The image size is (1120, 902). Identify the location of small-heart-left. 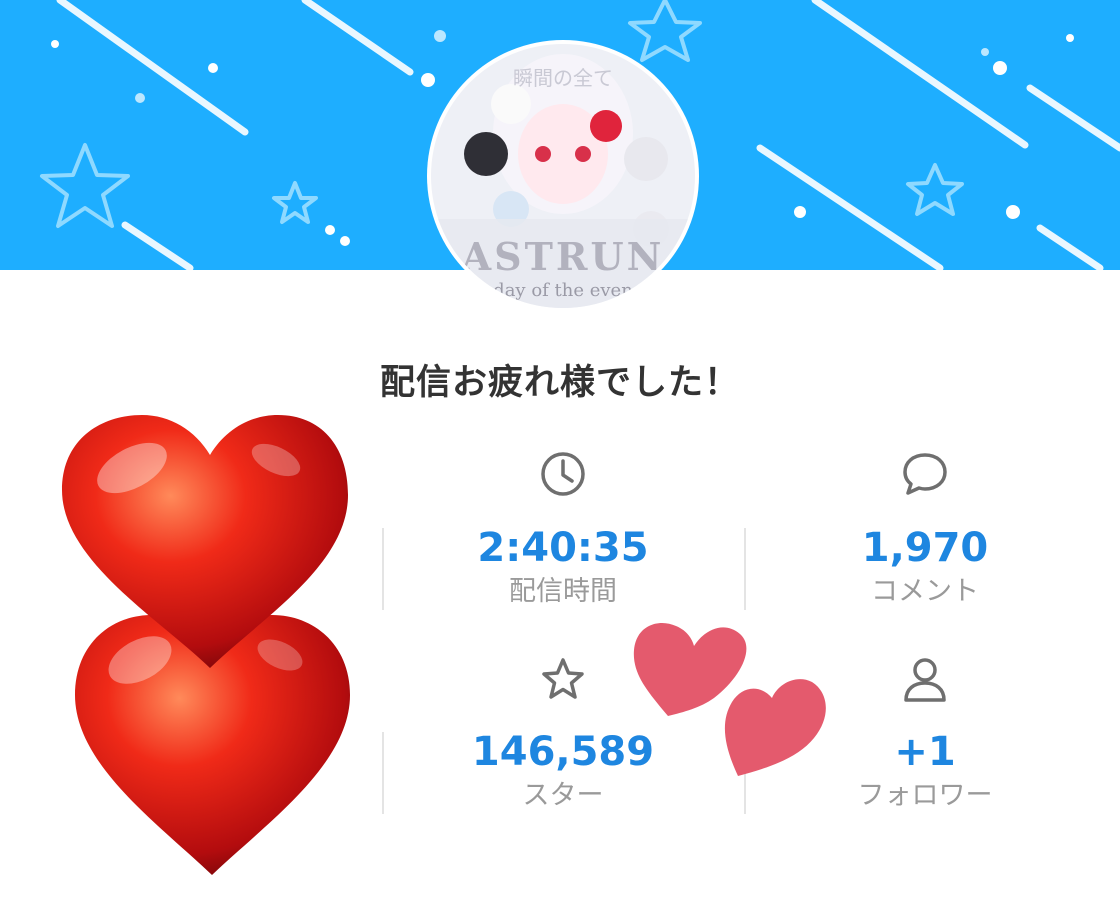
(690, 669).